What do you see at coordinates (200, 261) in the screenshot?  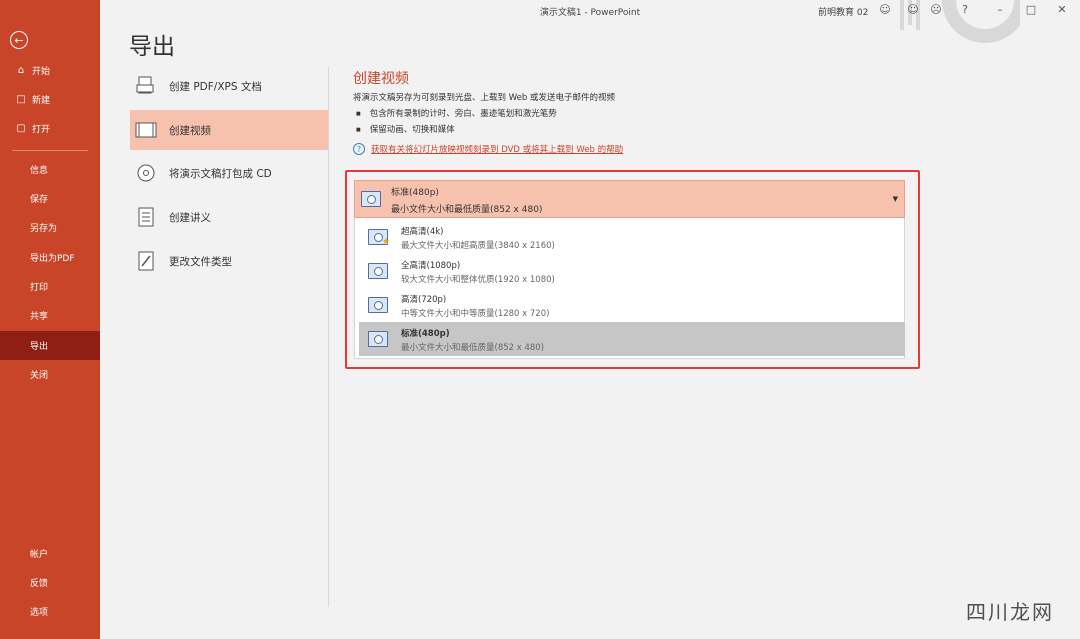 I see `export-option-label: 更改文件类型` at bounding box center [200, 261].